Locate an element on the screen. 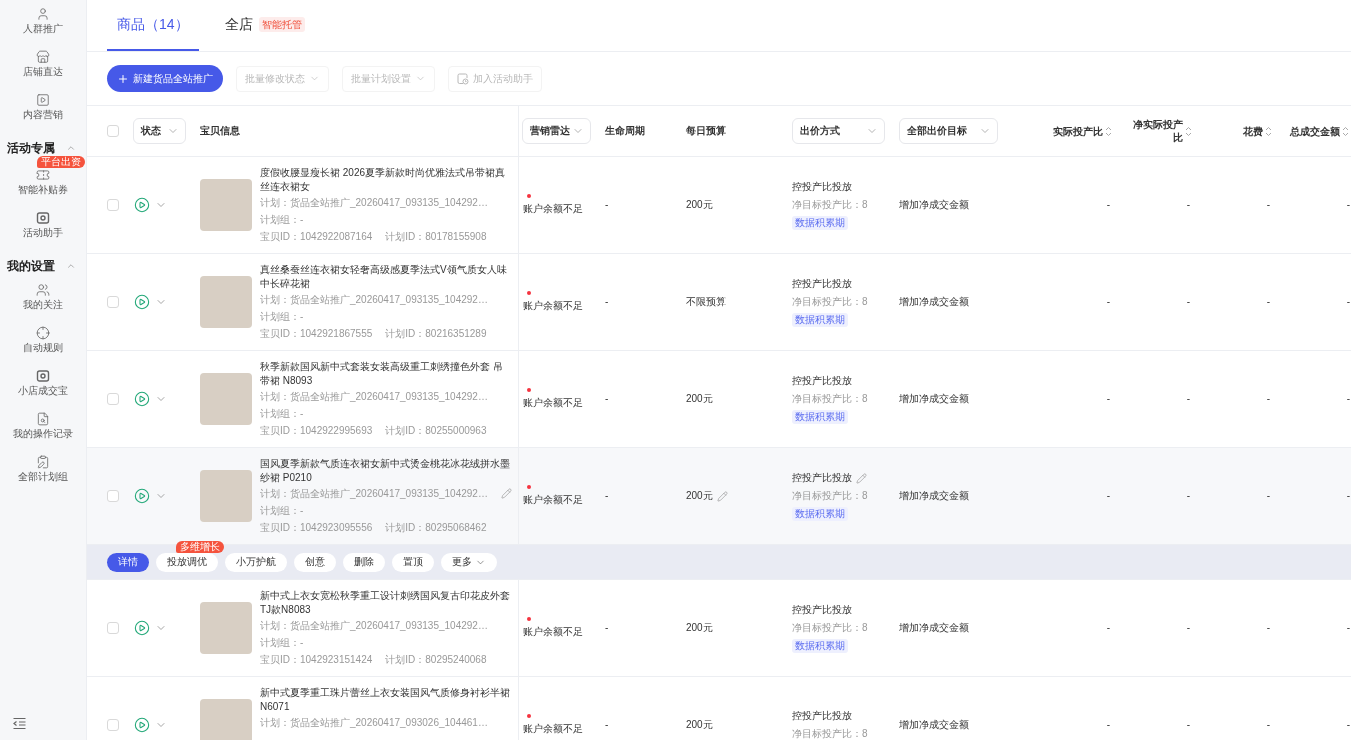 Image resolution: width=1351 pixels, height=740 pixels. action-button: 小万护航 is located at coordinates (256, 562).